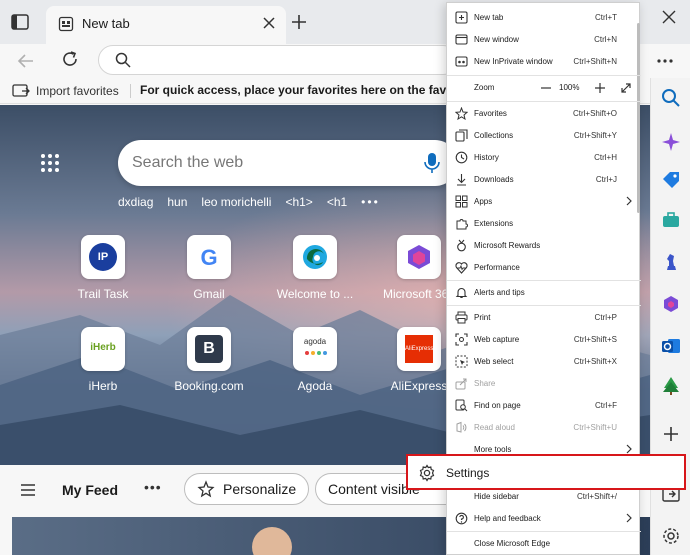 The image size is (690, 555). I want to click on personalize-button: Personalize, so click(247, 489).